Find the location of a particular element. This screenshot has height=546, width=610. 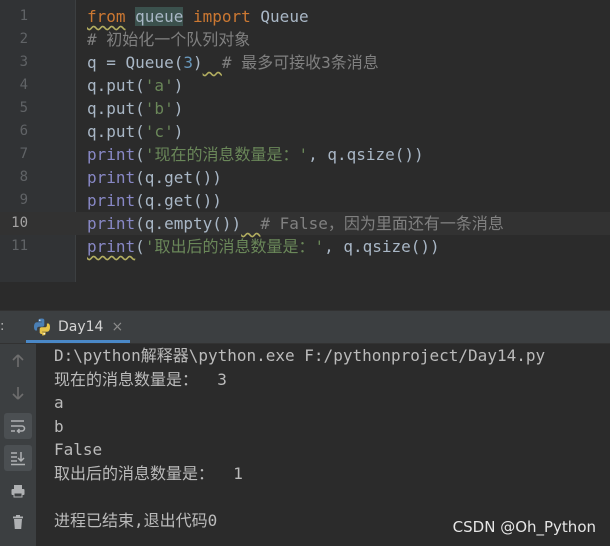

code-text: q = Queue(3) # 最多可接收3条消息 is located at coordinates (233, 62).